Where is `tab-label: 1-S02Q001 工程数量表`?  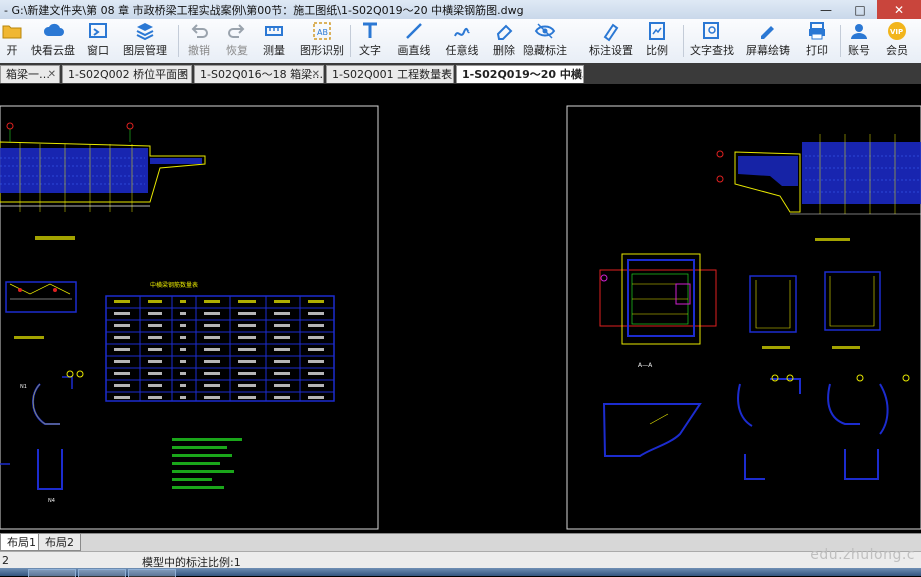
tab-label: 1-S02Q001 工程数量表 is located at coordinates (392, 74).